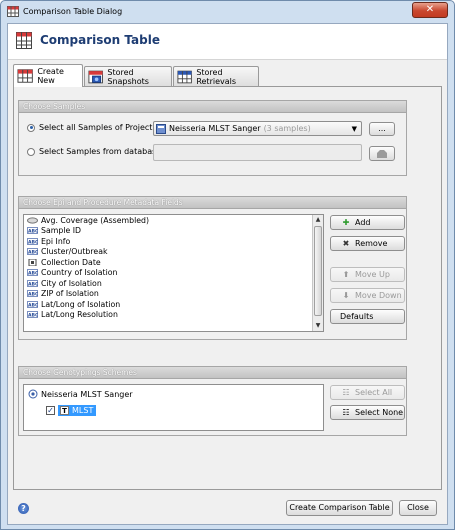 The width and height of the screenshot is (455, 530). I want to click on select-none-button: ☷ Select None, so click(367, 412).